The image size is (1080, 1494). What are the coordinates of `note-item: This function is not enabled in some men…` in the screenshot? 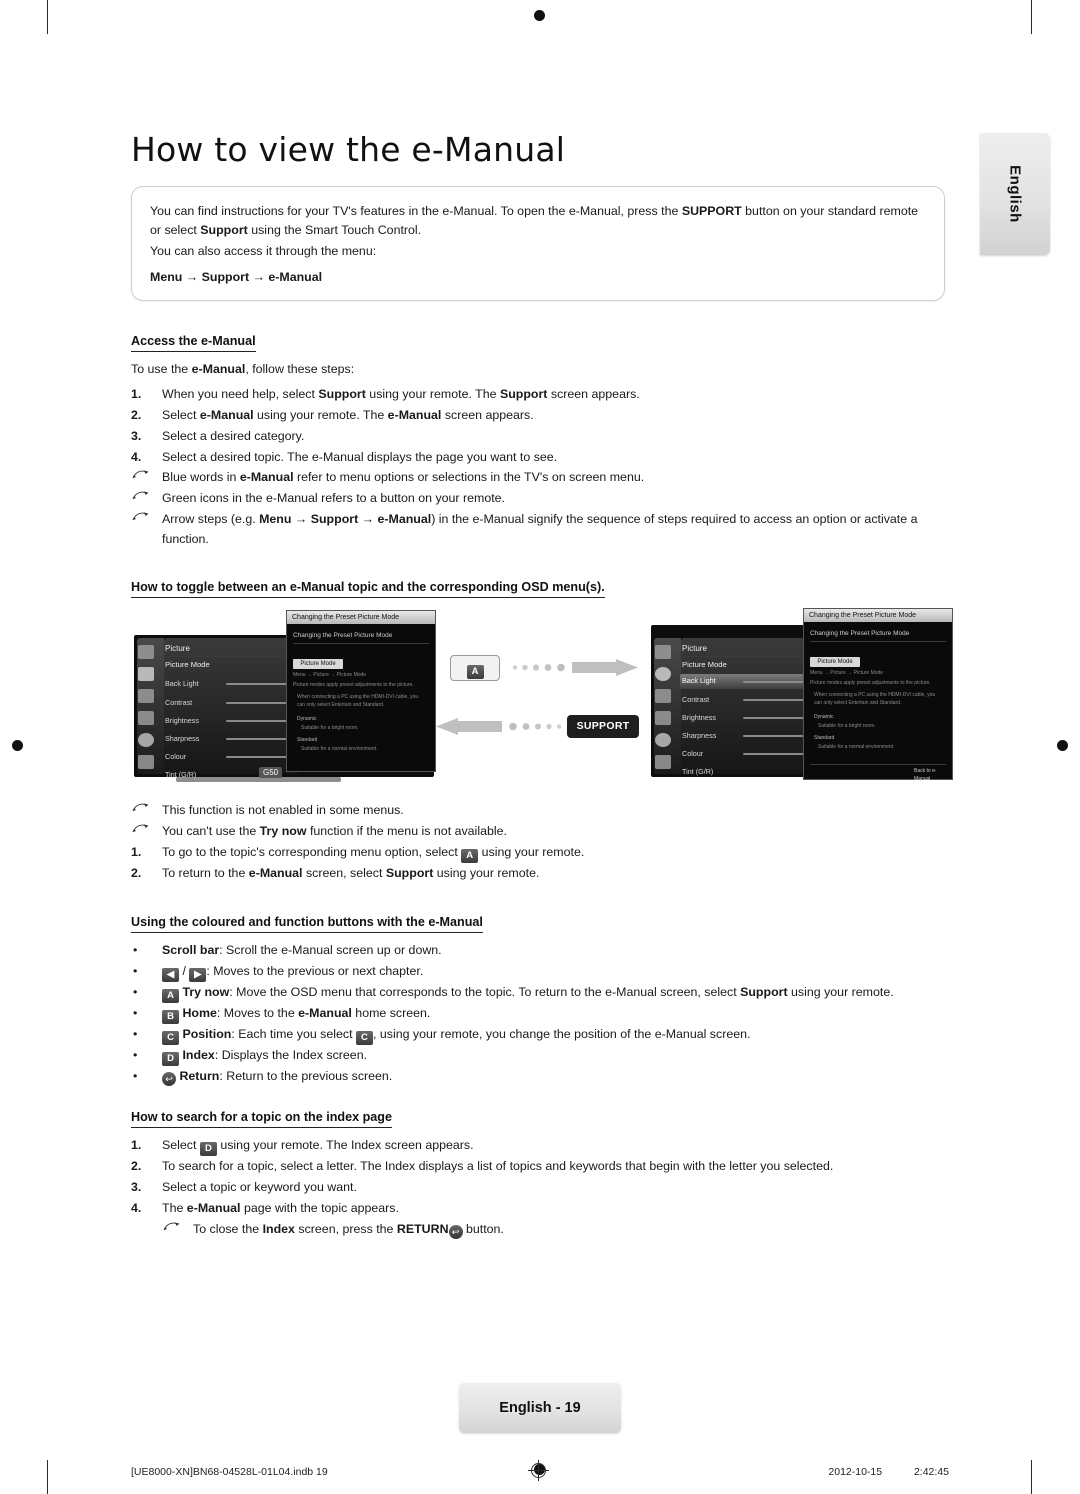 It's located at (537, 811).